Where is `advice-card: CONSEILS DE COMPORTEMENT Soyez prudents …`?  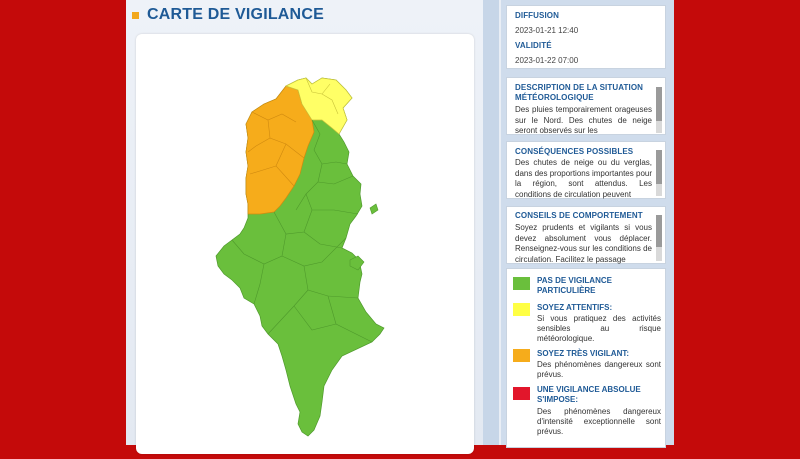 advice-card: CONSEILS DE COMPORTEMENT Soyez prudents … is located at coordinates (586, 235).